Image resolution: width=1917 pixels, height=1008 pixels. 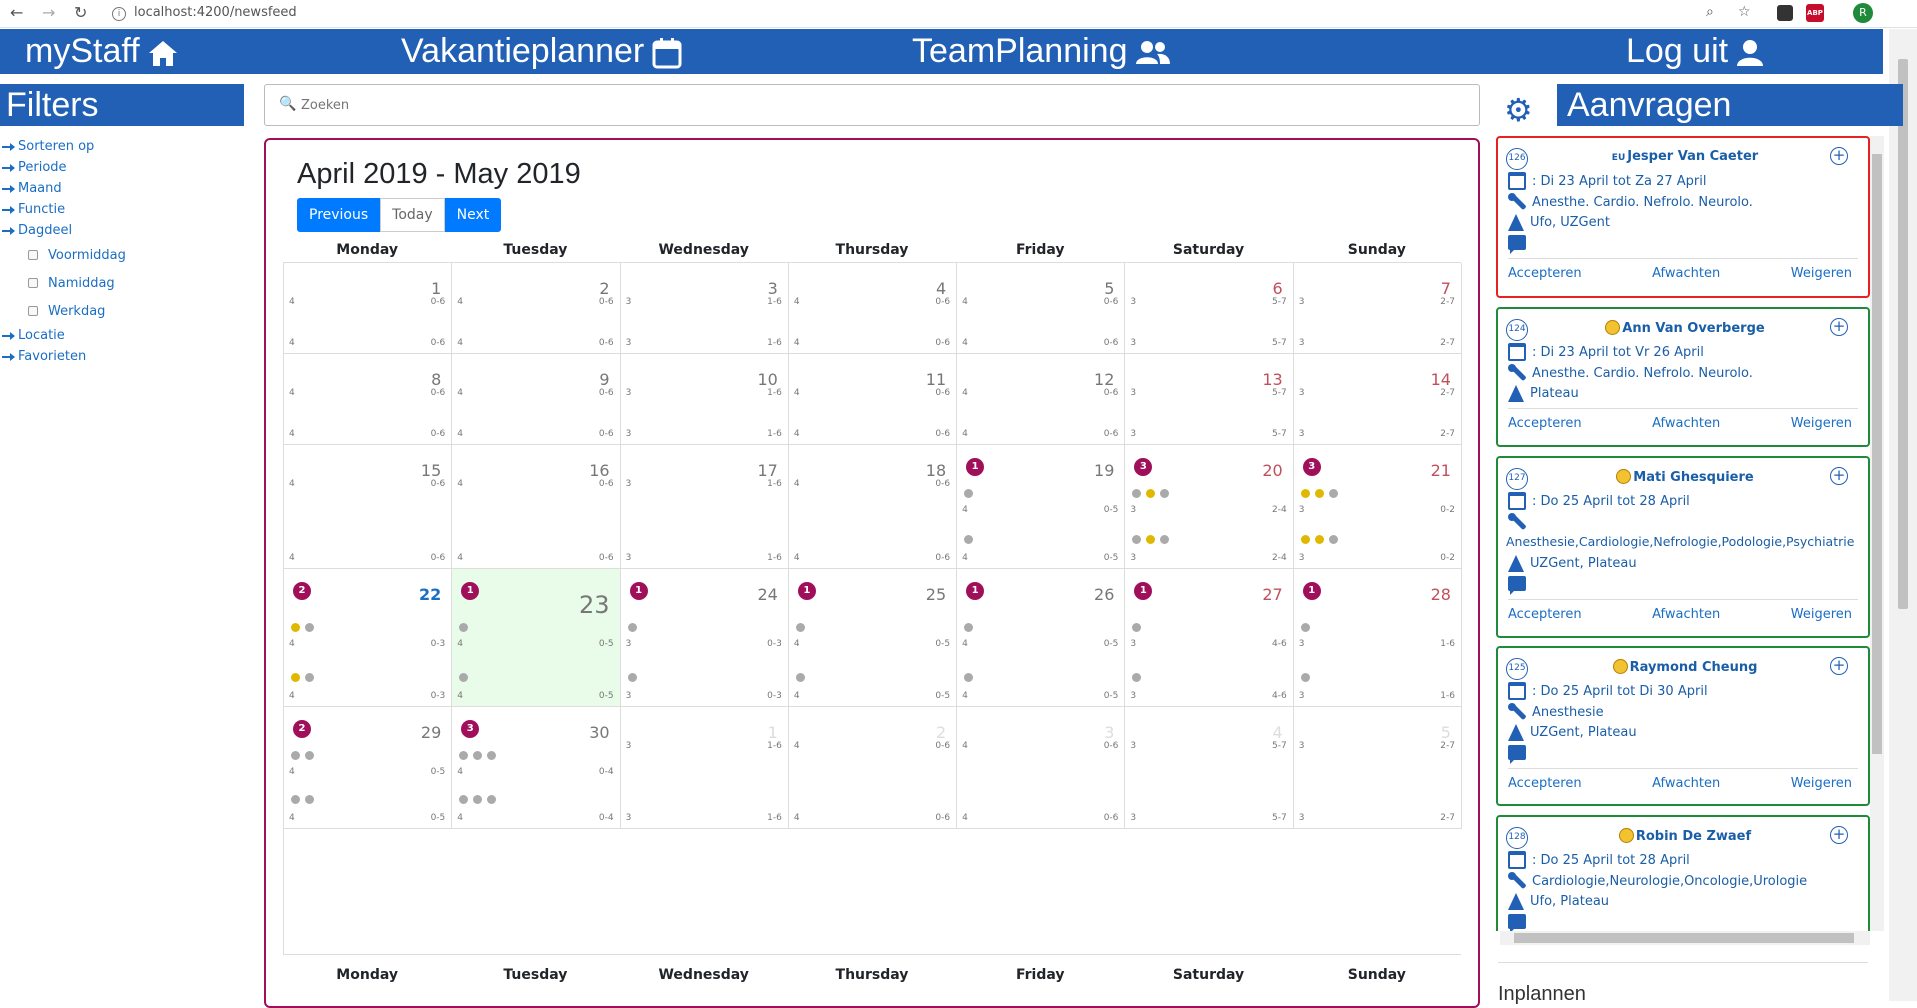 I want to click on day-cell: 4 4 0-6 4 0-6, so click(x=873, y=308).